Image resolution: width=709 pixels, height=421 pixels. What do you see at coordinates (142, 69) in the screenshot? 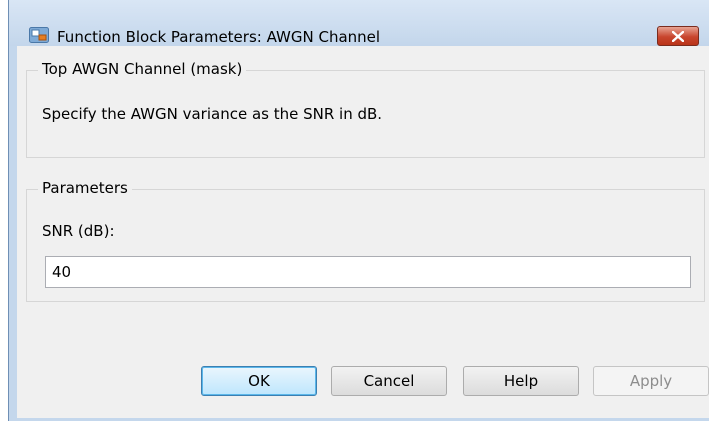
I see `description-group-title: Top AWGN Channel (mask)` at bounding box center [142, 69].